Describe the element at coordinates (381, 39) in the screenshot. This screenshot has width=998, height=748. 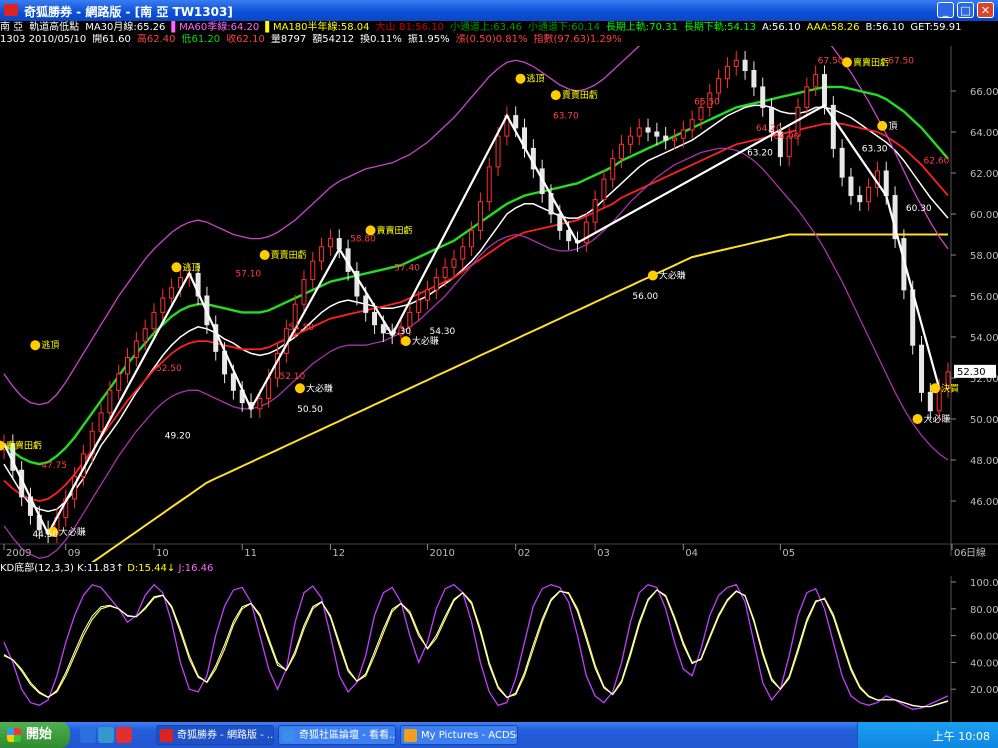
I see `quote-item-7: 換0.11%` at that location.